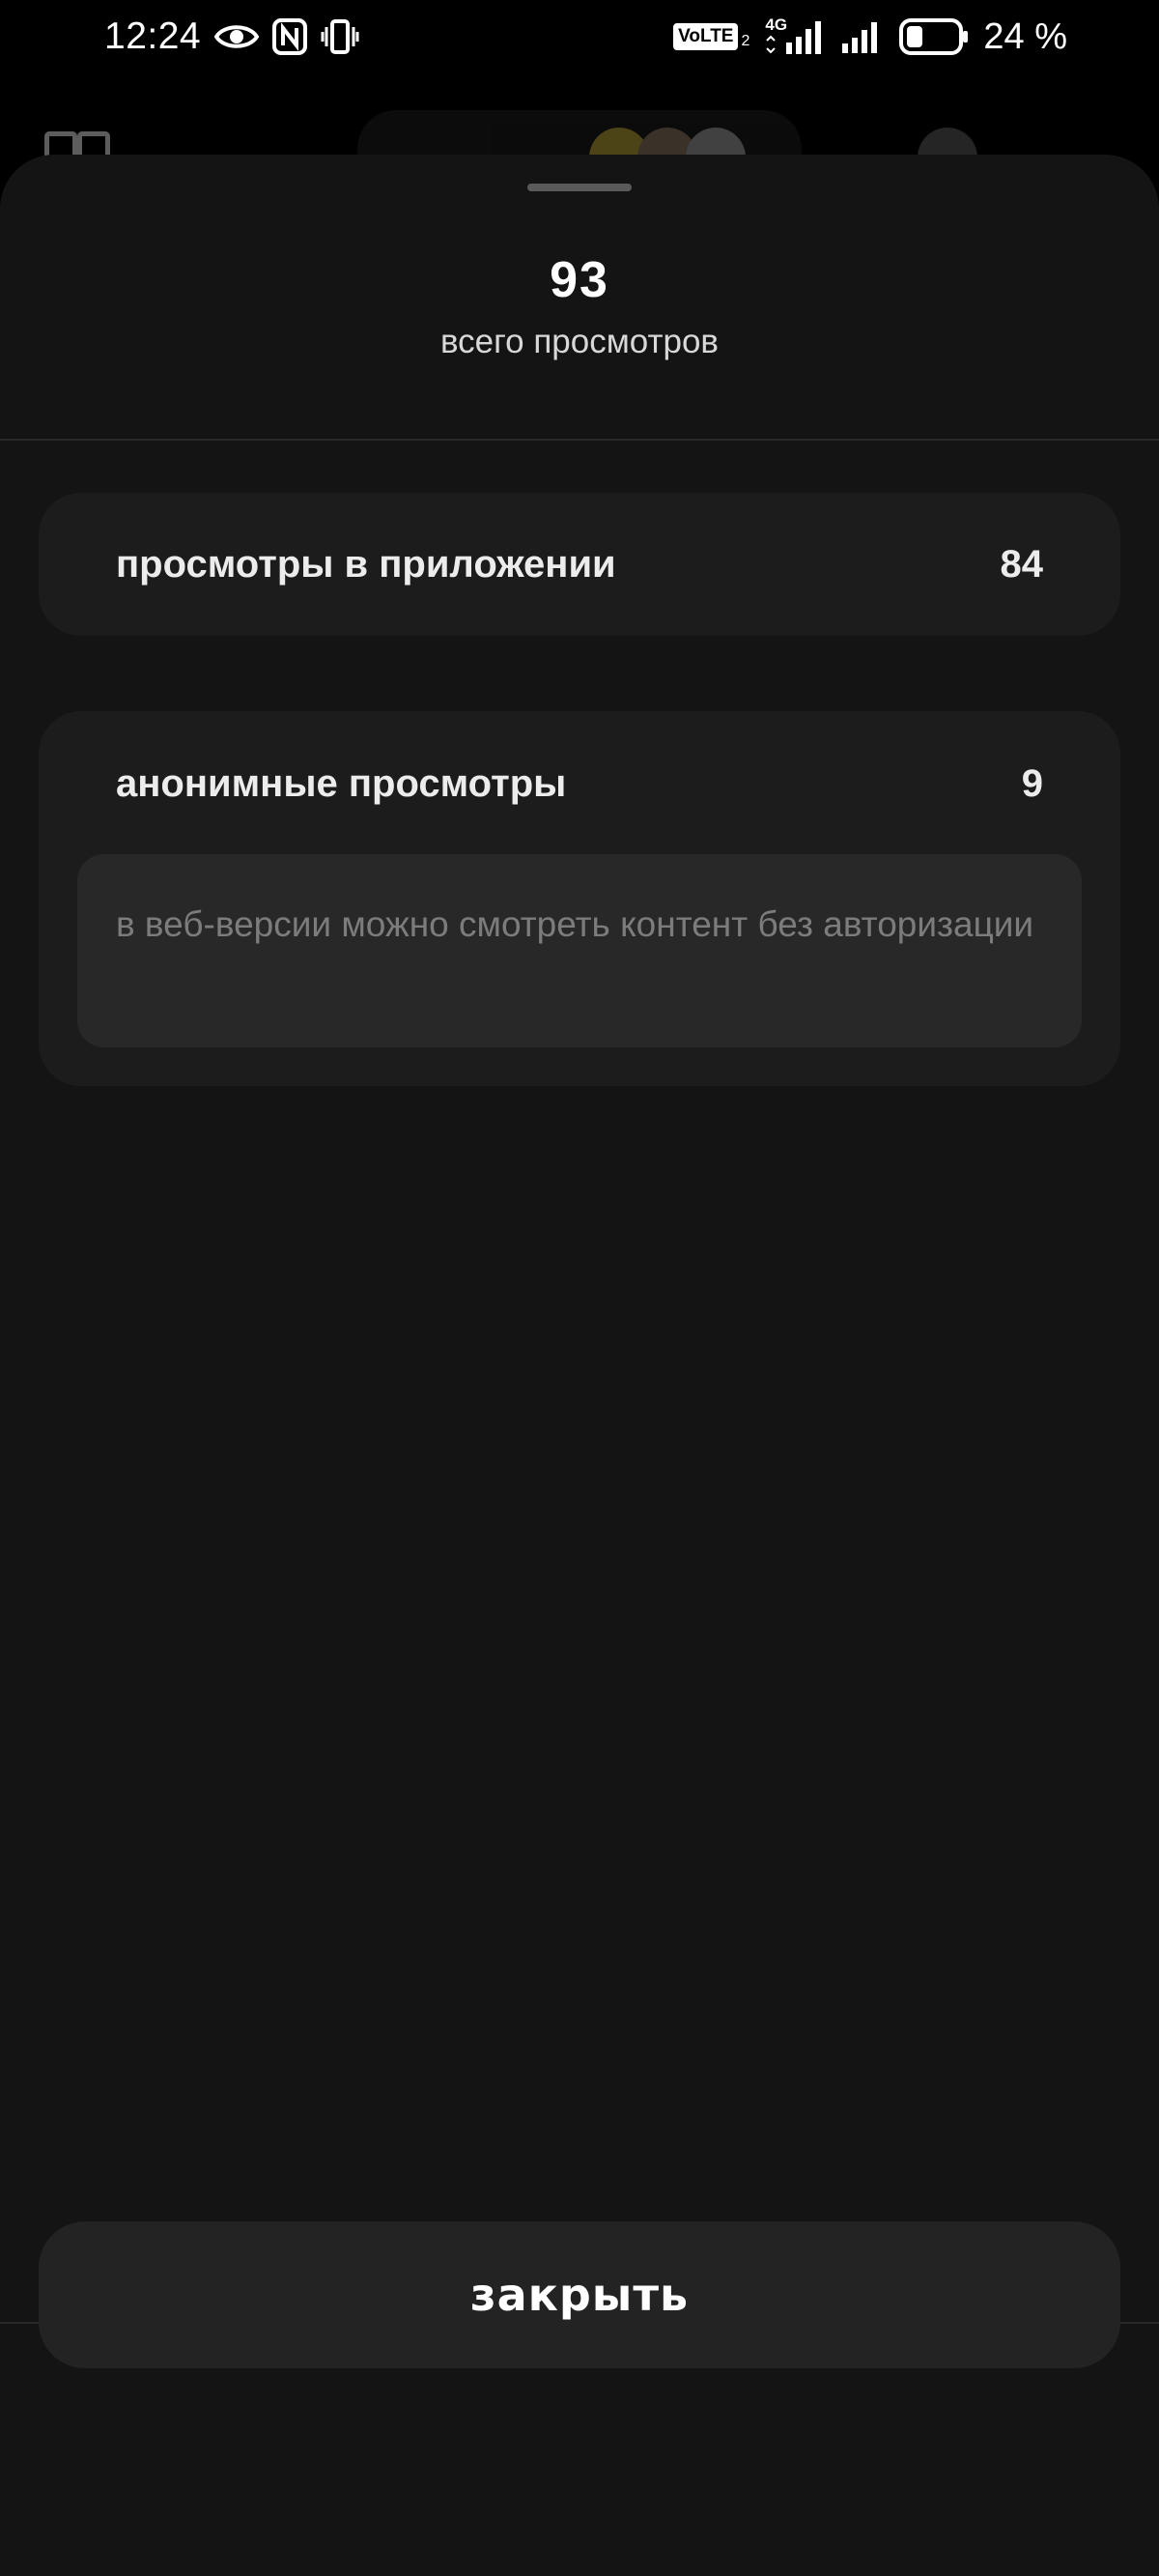 The height and width of the screenshot is (2576, 1159). What do you see at coordinates (579, 784) in the screenshot?
I see `anonymous-views-row: анонимные просмотры 9` at bounding box center [579, 784].